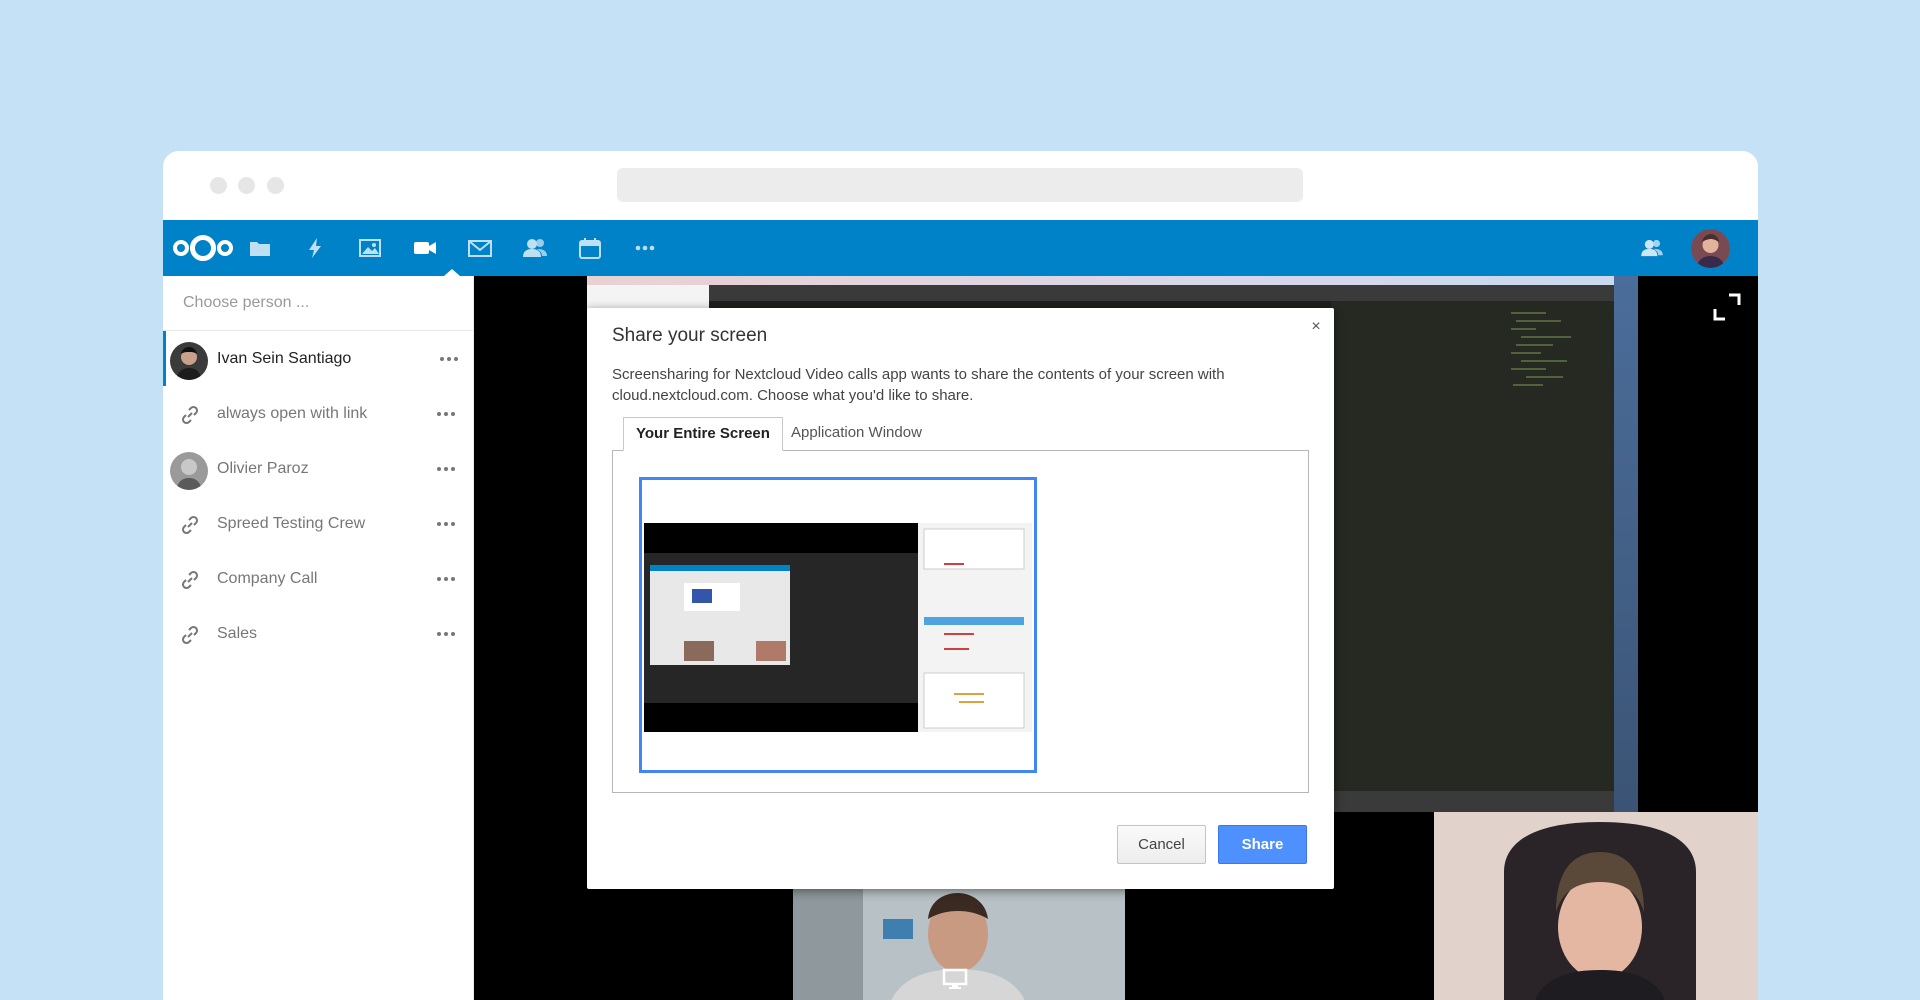 This screenshot has width=1920, height=1000. I want to click on calendar-icon, so click(590, 248).